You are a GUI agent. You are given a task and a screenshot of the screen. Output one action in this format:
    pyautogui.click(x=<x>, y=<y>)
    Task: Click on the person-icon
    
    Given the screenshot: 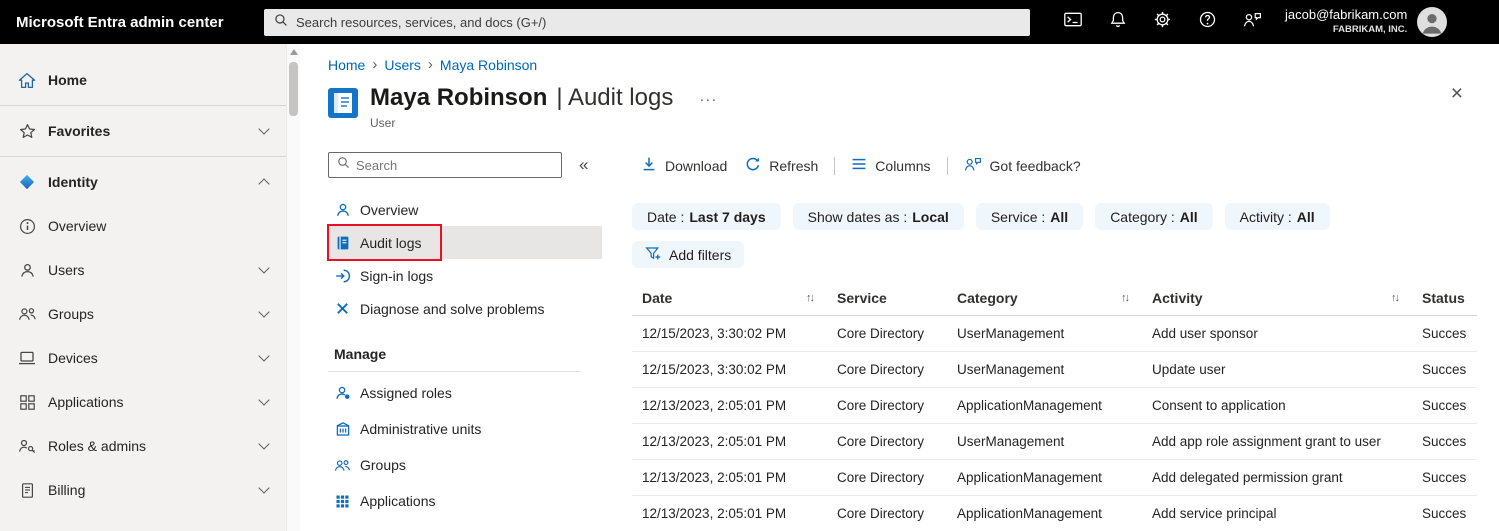 What is the action you would take?
    pyautogui.click(x=27, y=270)
    